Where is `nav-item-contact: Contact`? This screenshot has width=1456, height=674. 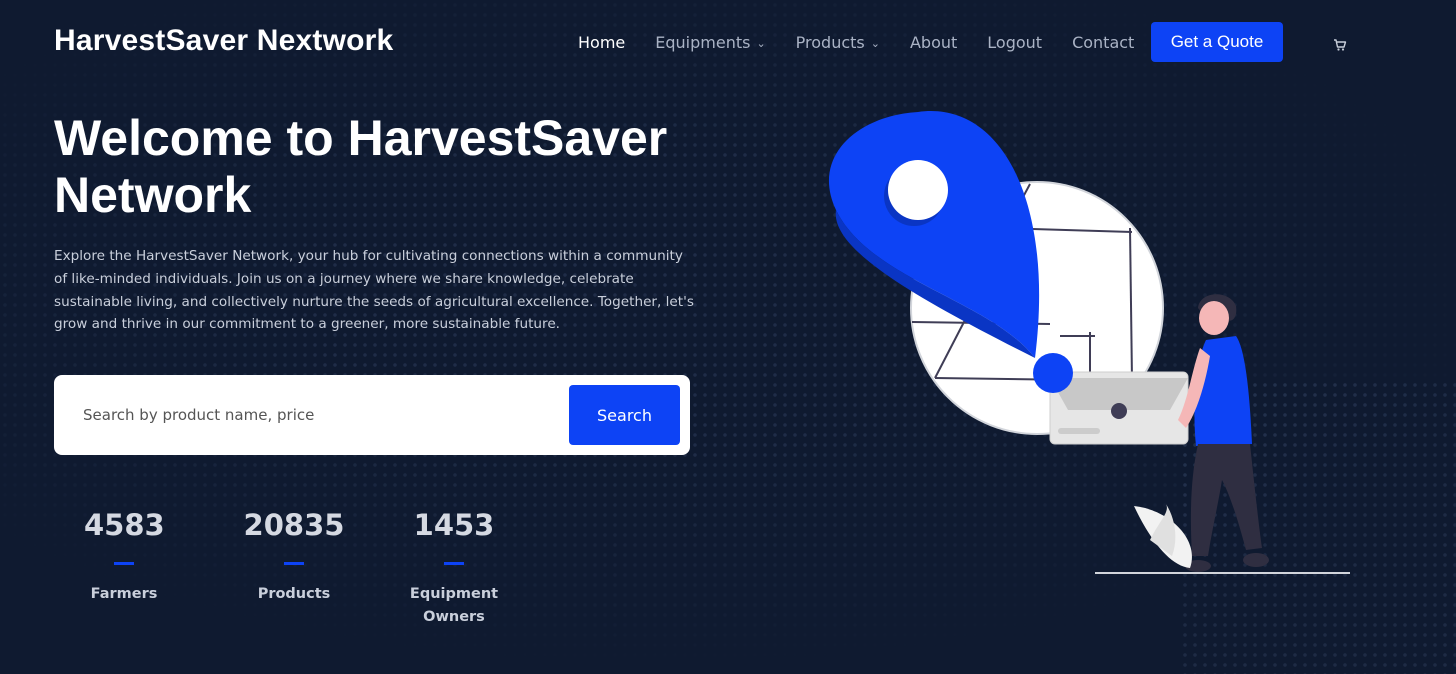
nav-item-contact: Contact is located at coordinates (1103, 42).